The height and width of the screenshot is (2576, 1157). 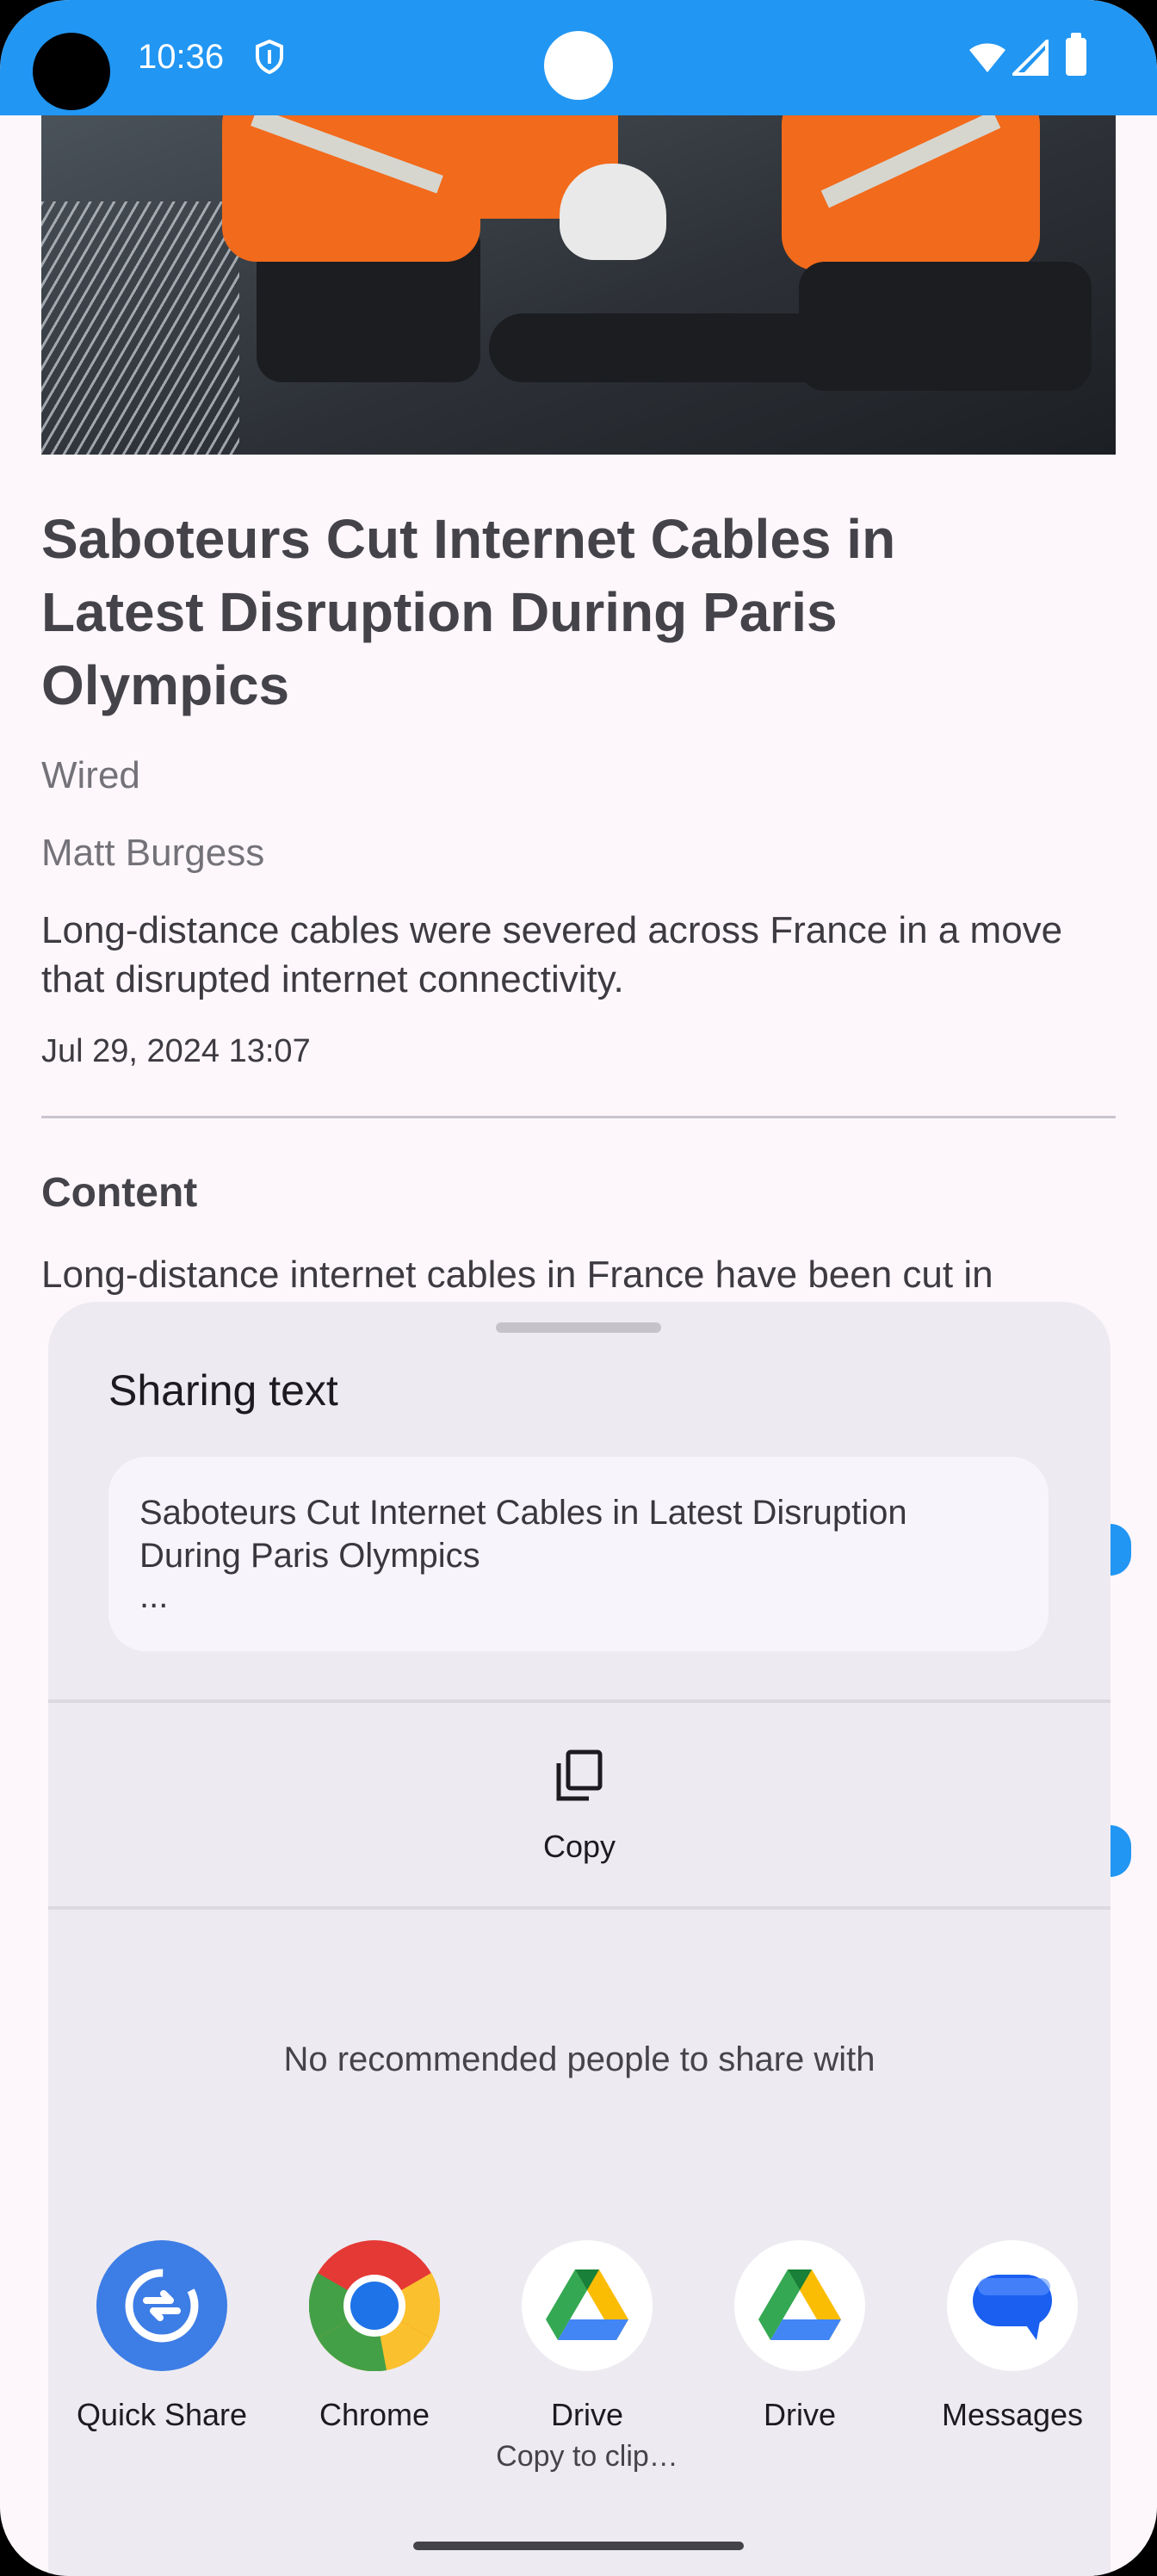 I want to click on chrome-icon, so click(x=375, y=2306).